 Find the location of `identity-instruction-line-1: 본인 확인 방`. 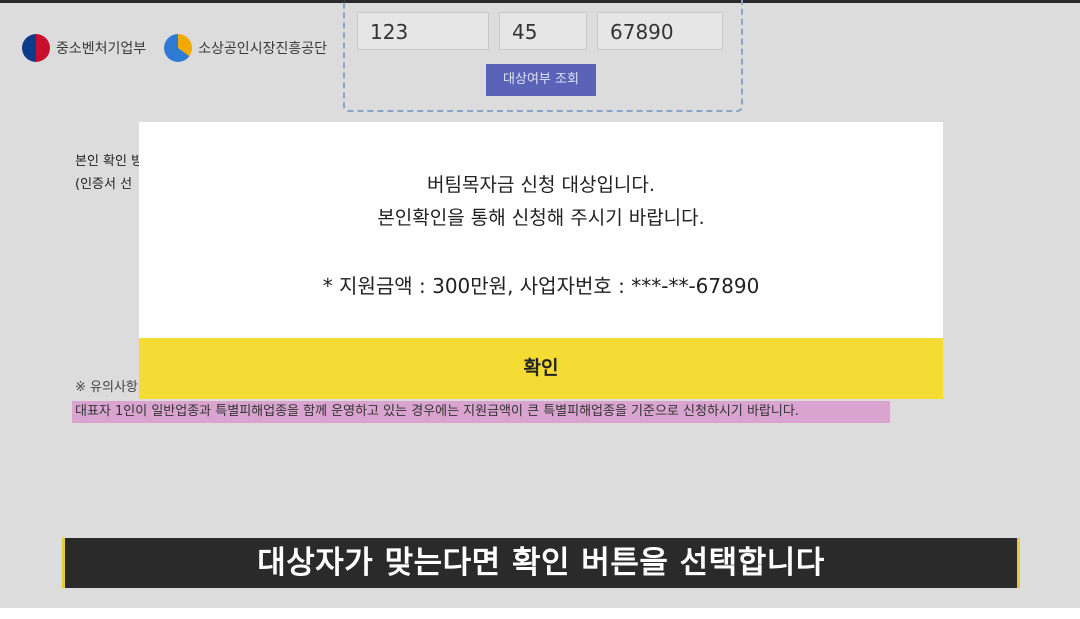

identity-instruction-line-1: 본인 확인 방 is located at coordinates (109, 161).